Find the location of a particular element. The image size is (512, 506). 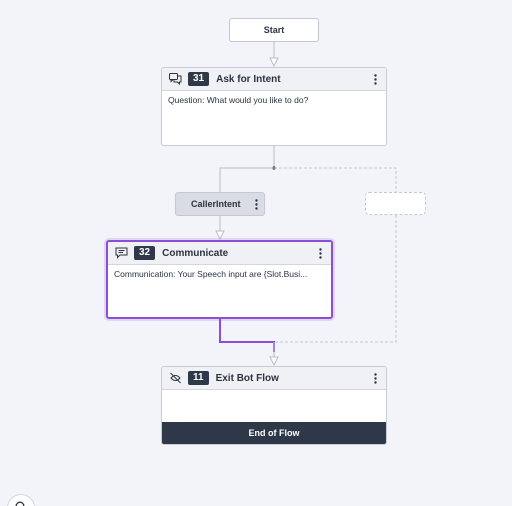

branch-empty-placeholder is located at coordinates (395, 203).